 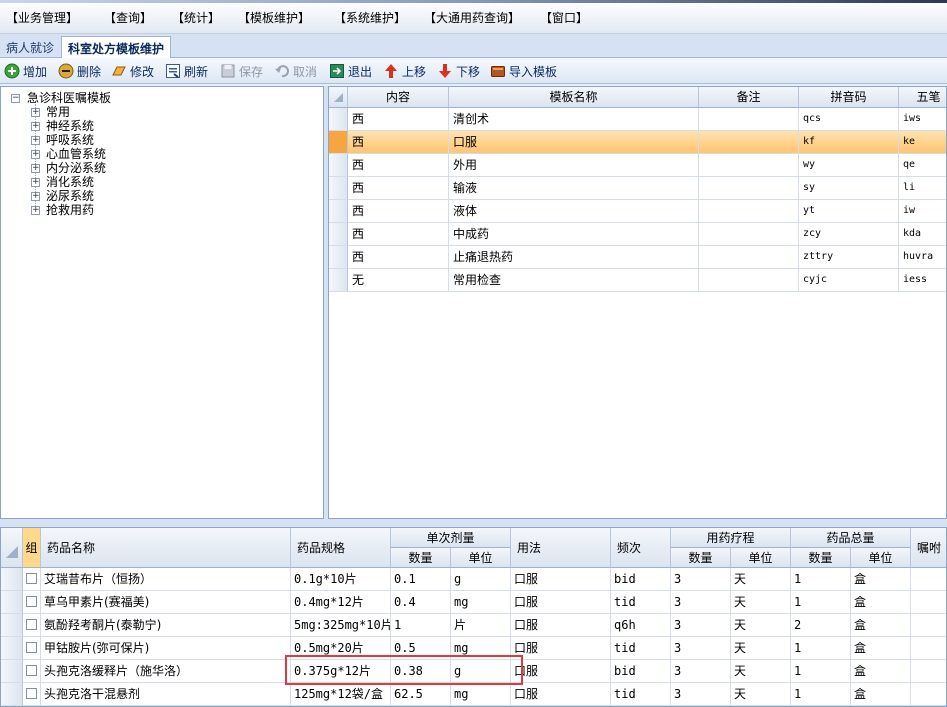 What do you see at coordinates (881, 558) in the screenshot?
I see `col-header-total-unit: 单位` at bounding box center [881, 558].